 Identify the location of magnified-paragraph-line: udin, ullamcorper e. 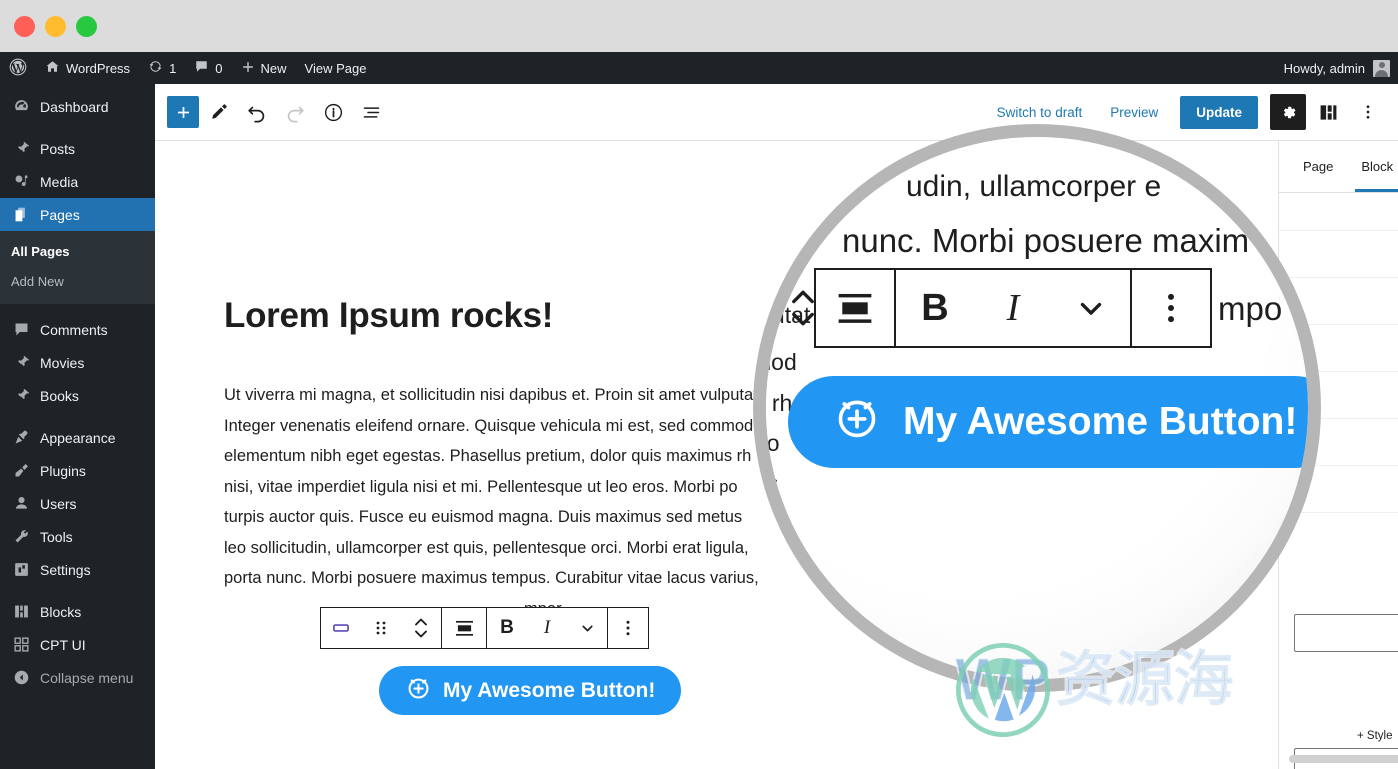
(1034, 186).